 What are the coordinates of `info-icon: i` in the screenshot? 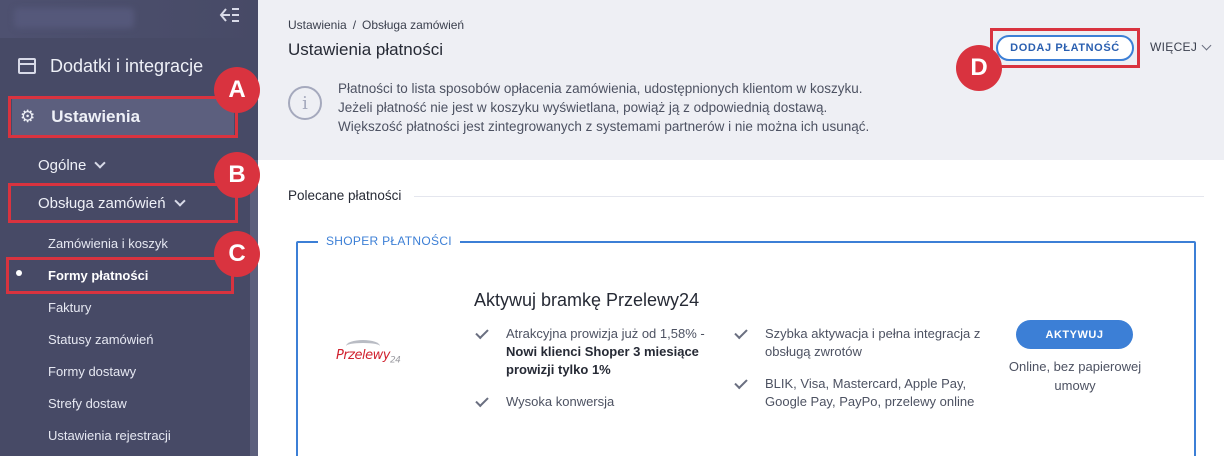 It's located at (305, 103).